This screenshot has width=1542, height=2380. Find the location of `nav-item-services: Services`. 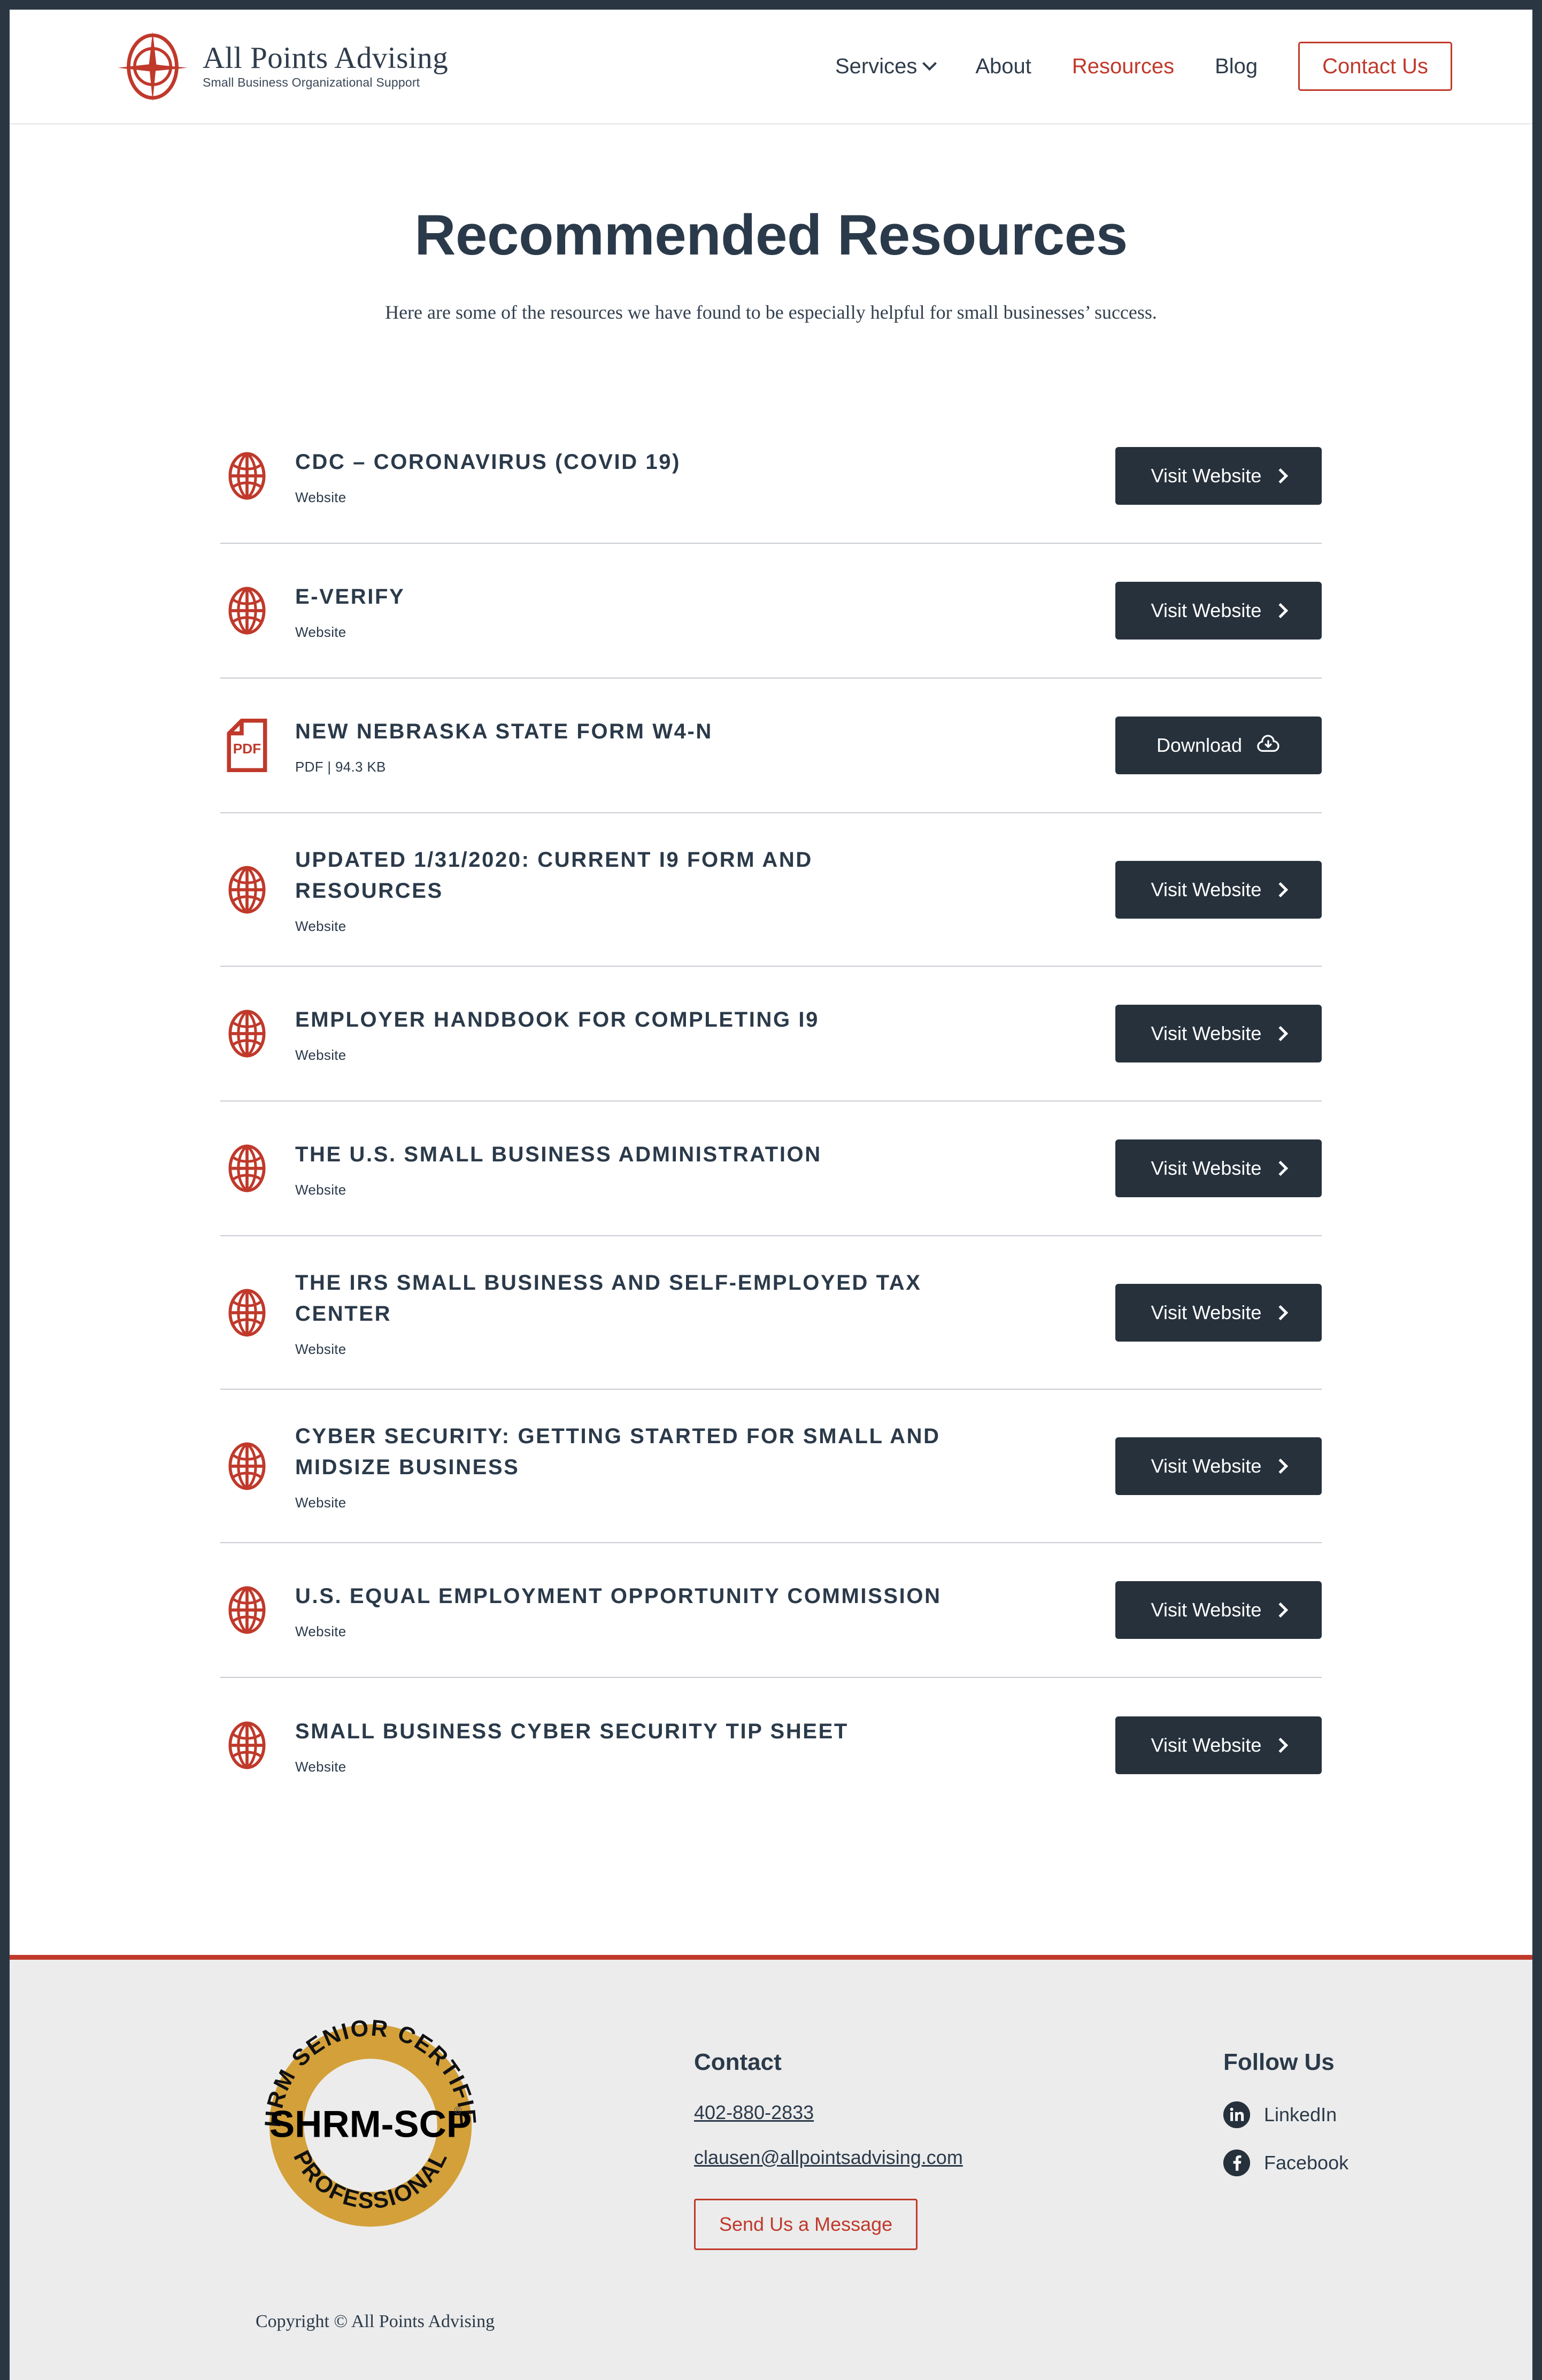

nav-item-services: Services is located at coordinates (886, 66).